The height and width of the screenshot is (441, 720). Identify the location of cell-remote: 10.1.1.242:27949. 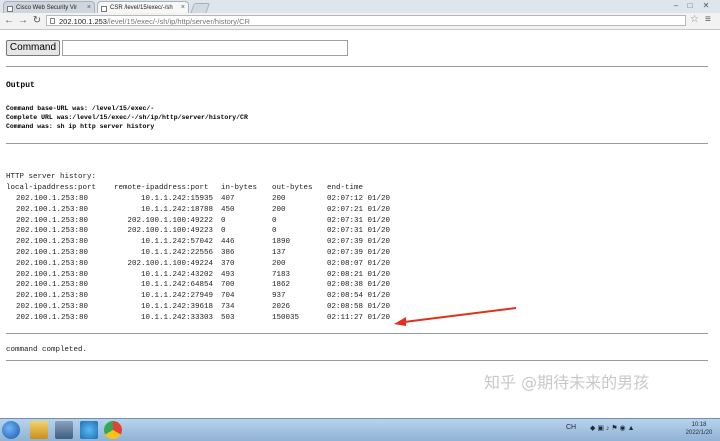
(176, 296).